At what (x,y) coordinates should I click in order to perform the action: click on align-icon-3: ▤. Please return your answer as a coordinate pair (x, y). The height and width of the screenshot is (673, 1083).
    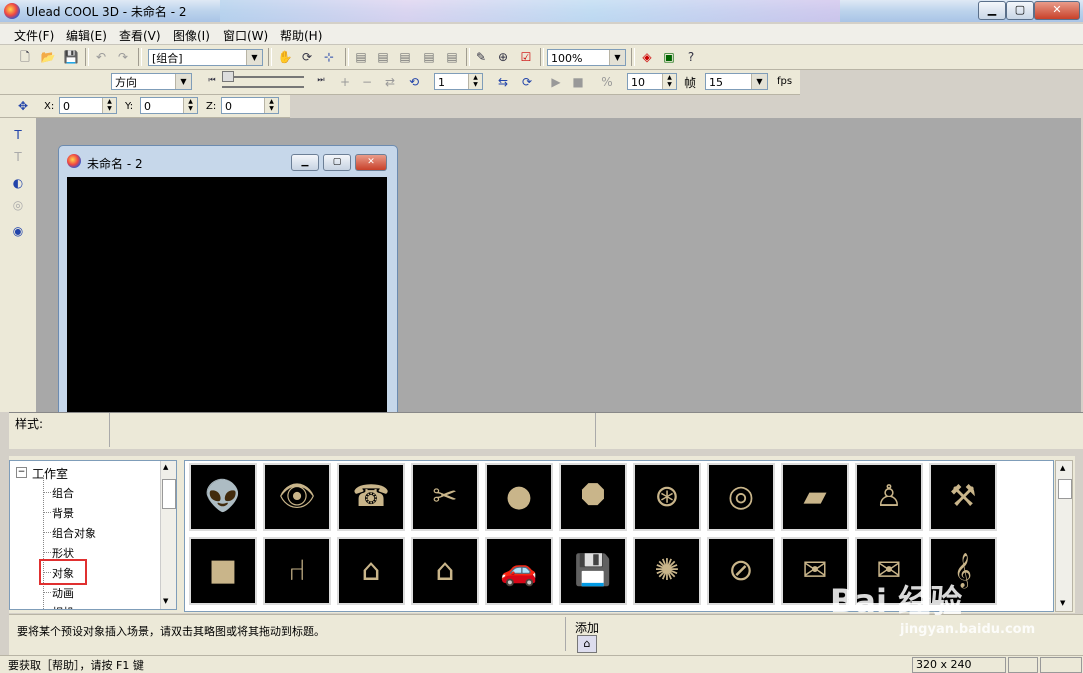
    Looking at the image, I should click on (405, 57).